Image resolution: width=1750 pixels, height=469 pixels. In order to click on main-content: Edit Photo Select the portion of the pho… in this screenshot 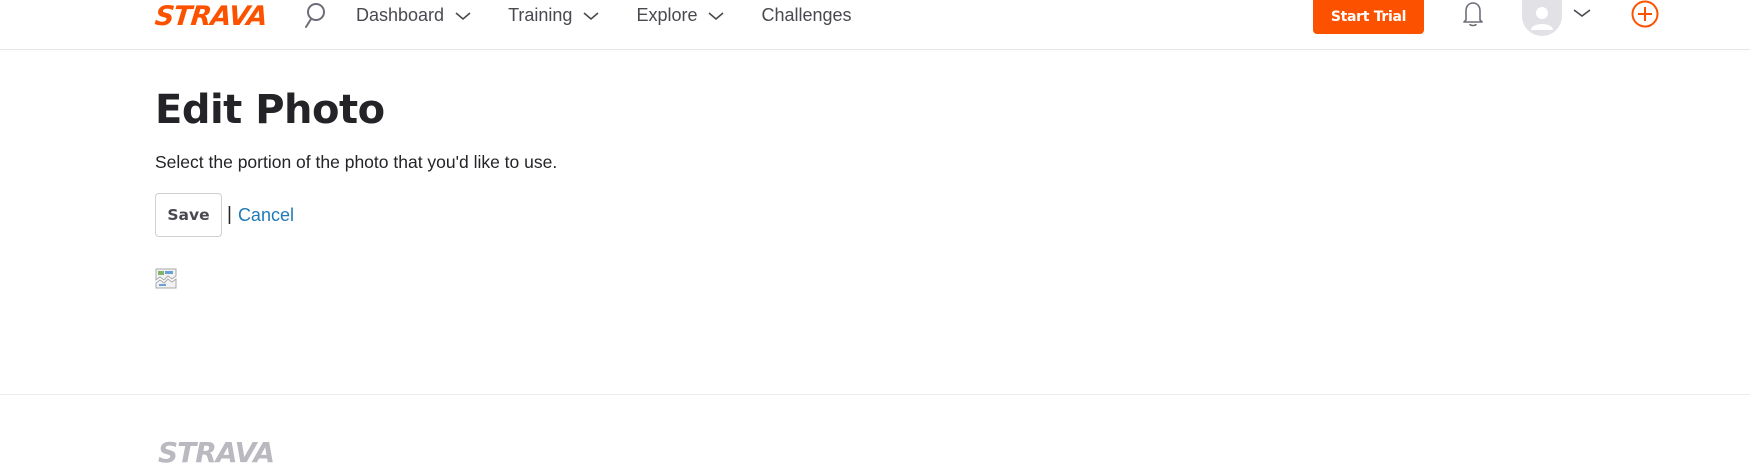, I will do `click(356, 159)`.